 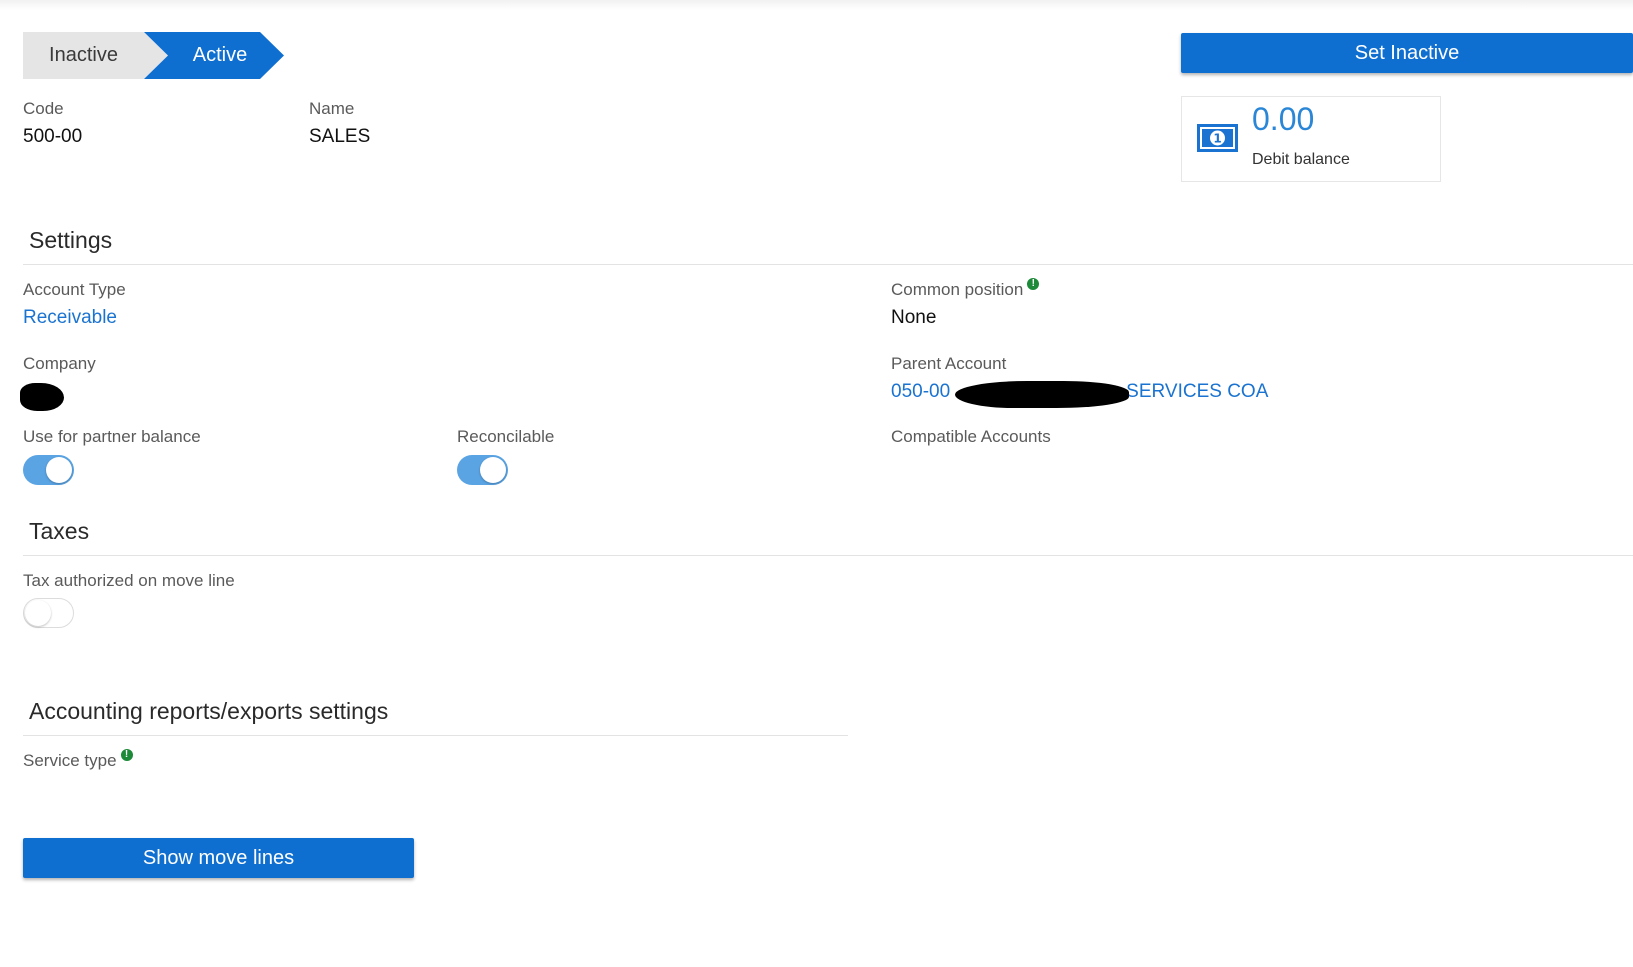 I want to click on common-position-value: None, so click(x=914, y=317).